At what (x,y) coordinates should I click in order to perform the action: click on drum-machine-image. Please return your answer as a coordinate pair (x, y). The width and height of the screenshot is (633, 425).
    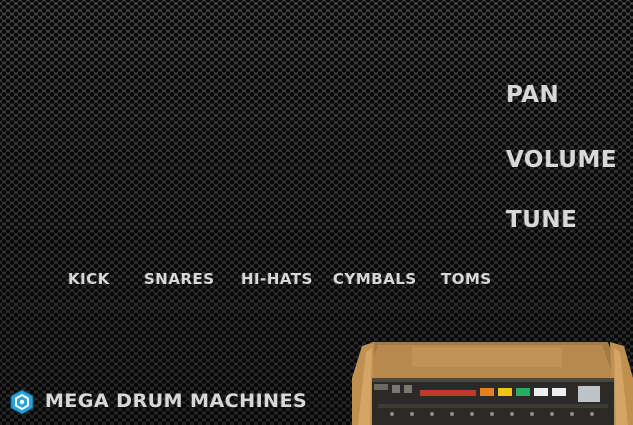
    Looking at the image, I should click on (492, 383).